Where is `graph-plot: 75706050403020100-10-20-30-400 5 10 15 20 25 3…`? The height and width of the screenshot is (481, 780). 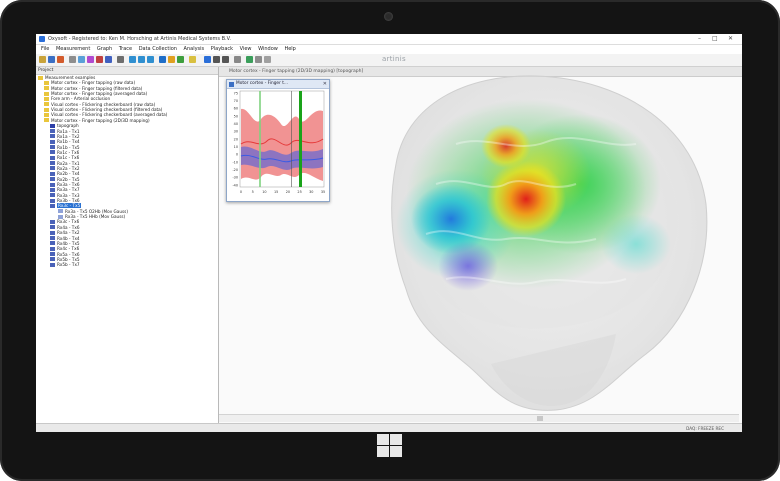 graph-plot: 75706050403020100-10-20-30-400 5 10 15 20 25 3… is located at coordinates (277, 145).